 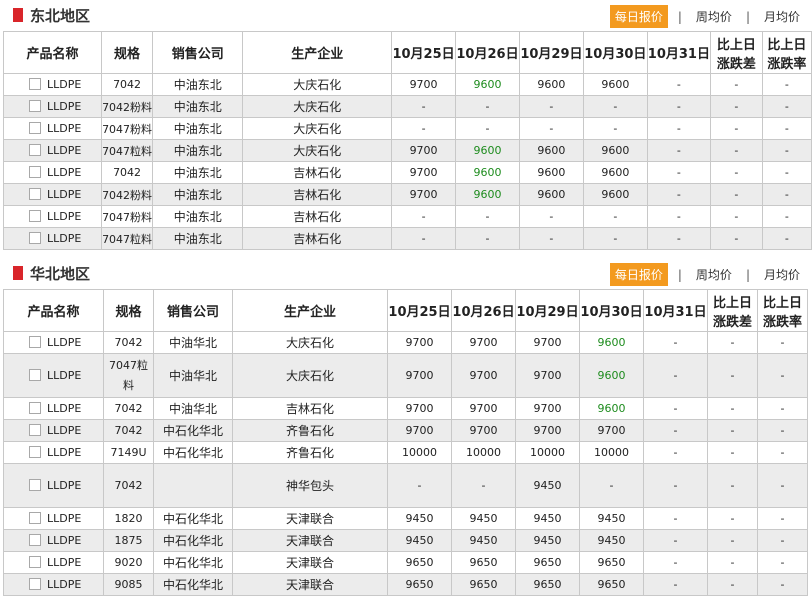 I want to click on col-manufacturer: 生产企业, so click(x=317, y=52).